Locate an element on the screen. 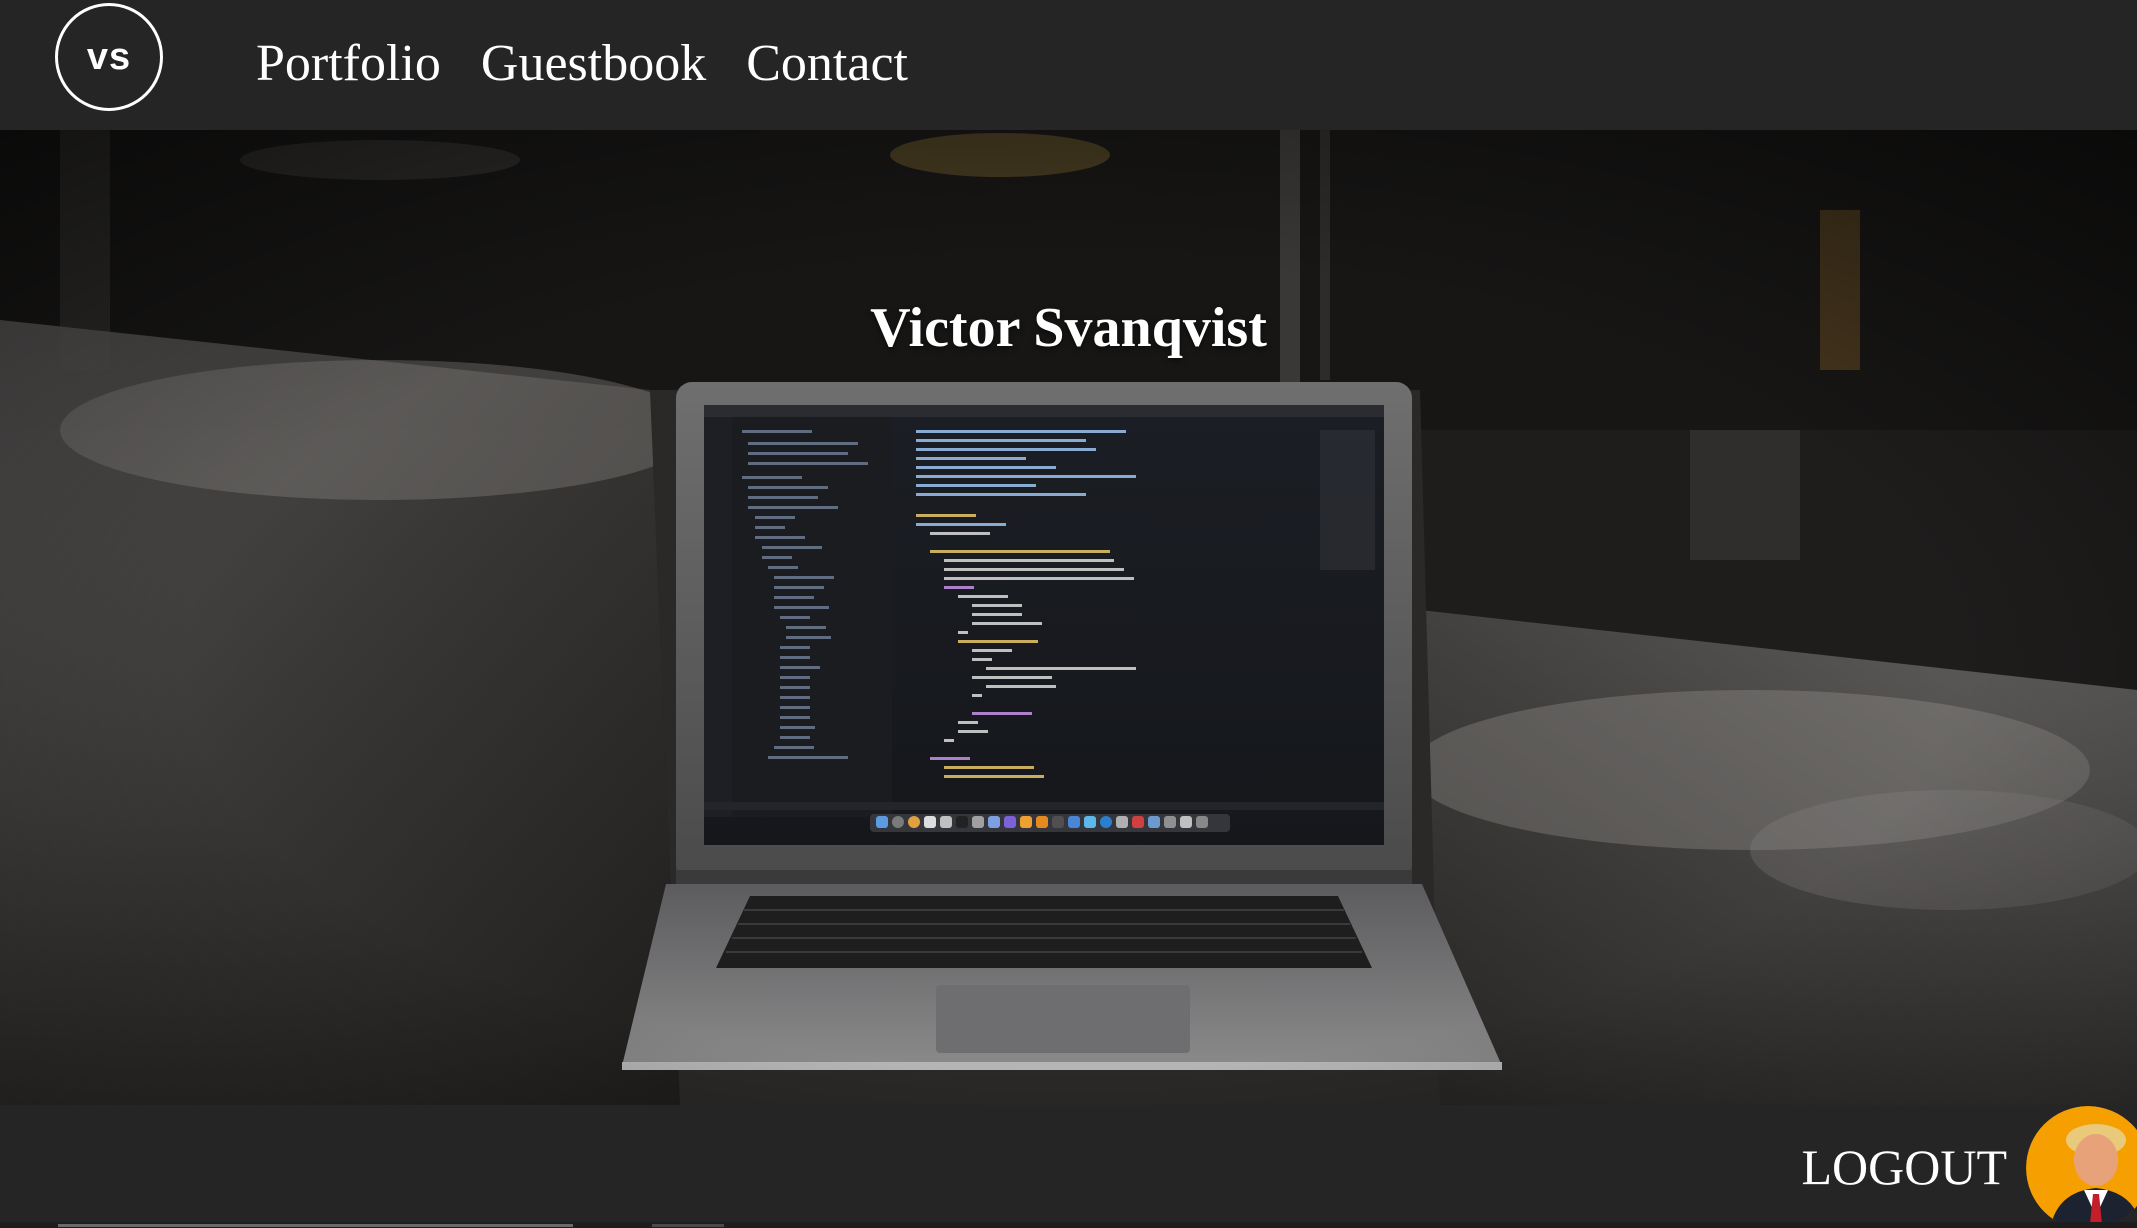 This screenshot has height=1228, width=2137. main-nav: Portfolio Guestbook Contact is located at coordinates (582, 64).